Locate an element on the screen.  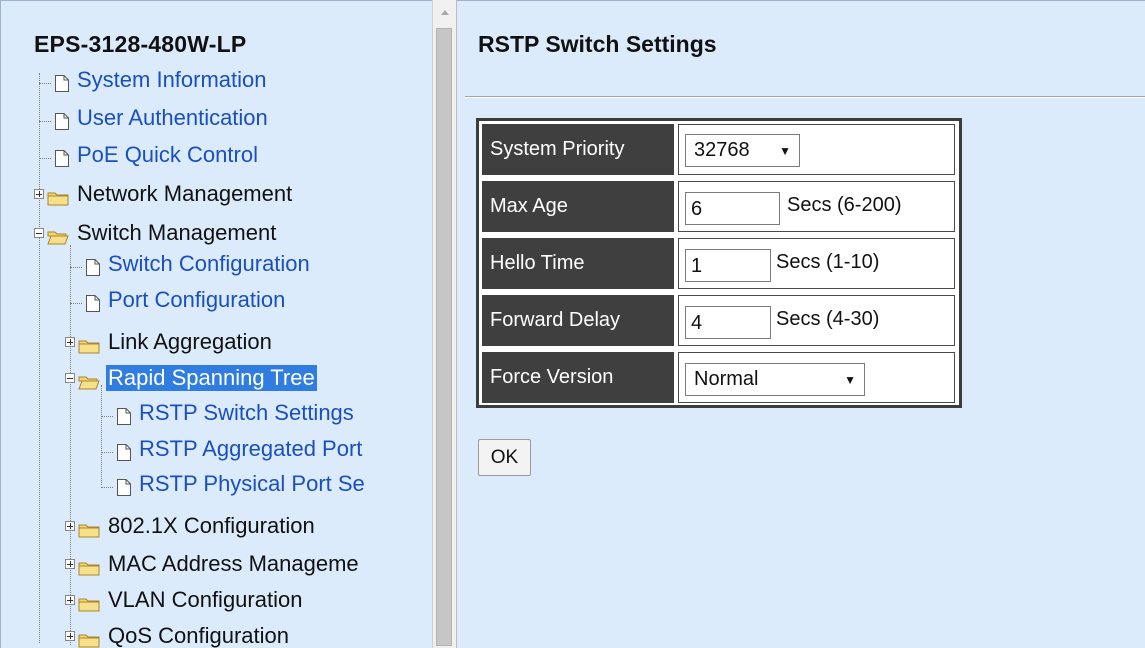
tree-item-label: QoS Configuration is located at coordinates (198, 635).